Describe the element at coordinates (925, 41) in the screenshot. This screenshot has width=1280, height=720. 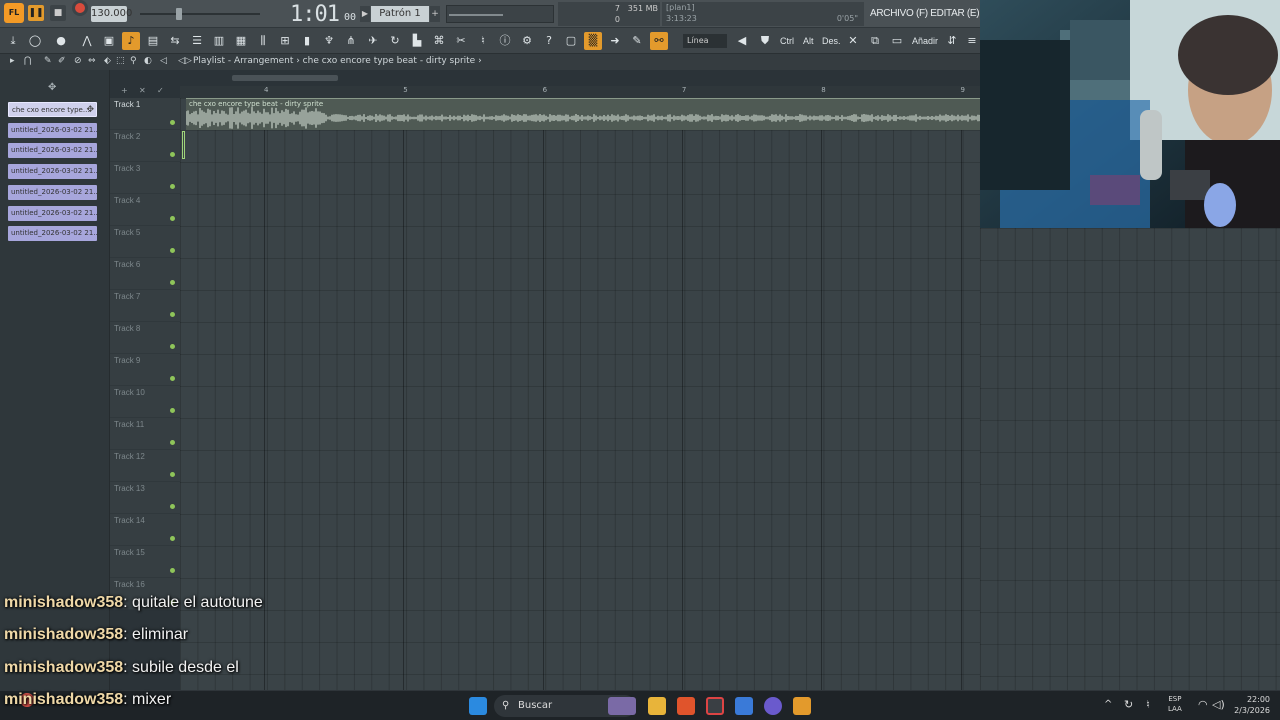
I see `add-button: Añadir` at that location.